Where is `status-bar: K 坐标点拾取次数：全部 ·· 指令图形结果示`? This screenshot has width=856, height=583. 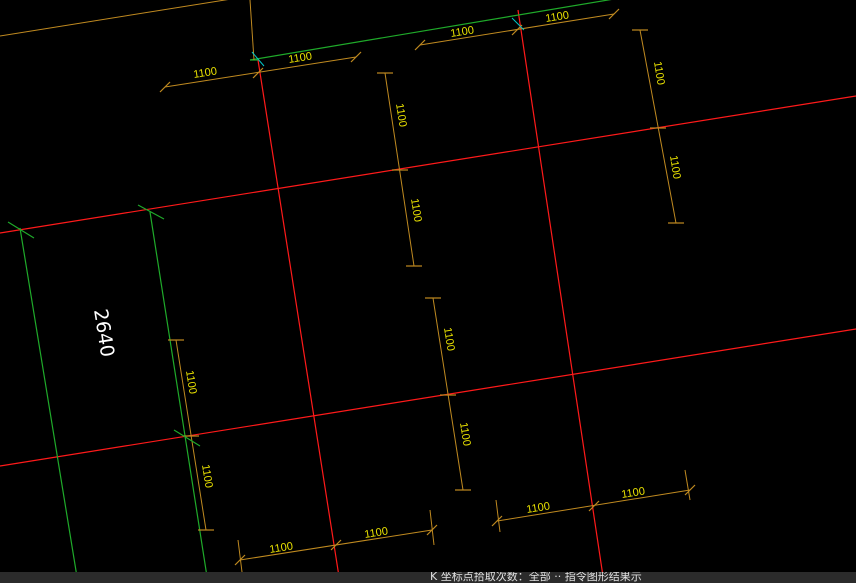 status-bar: K 坐标点拾取次数：全部 ·· 指令图形结果示 is located at coordinates (428, 577).